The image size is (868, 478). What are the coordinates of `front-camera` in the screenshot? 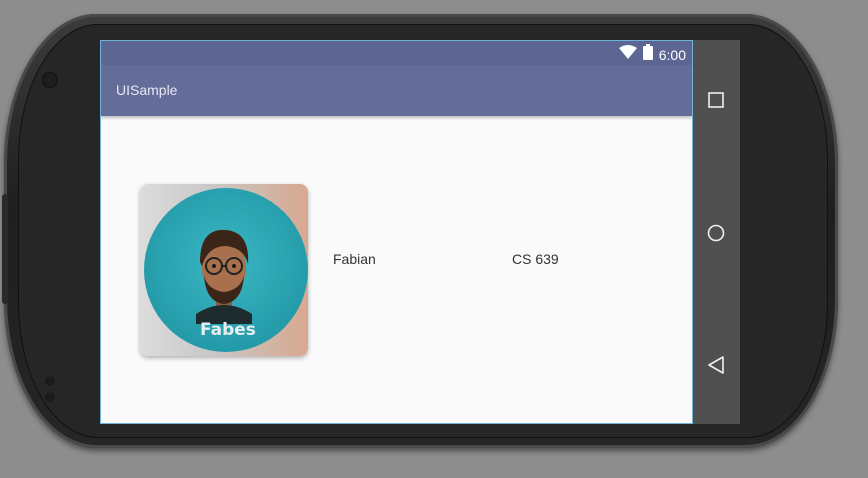 It's located at (50, 80).